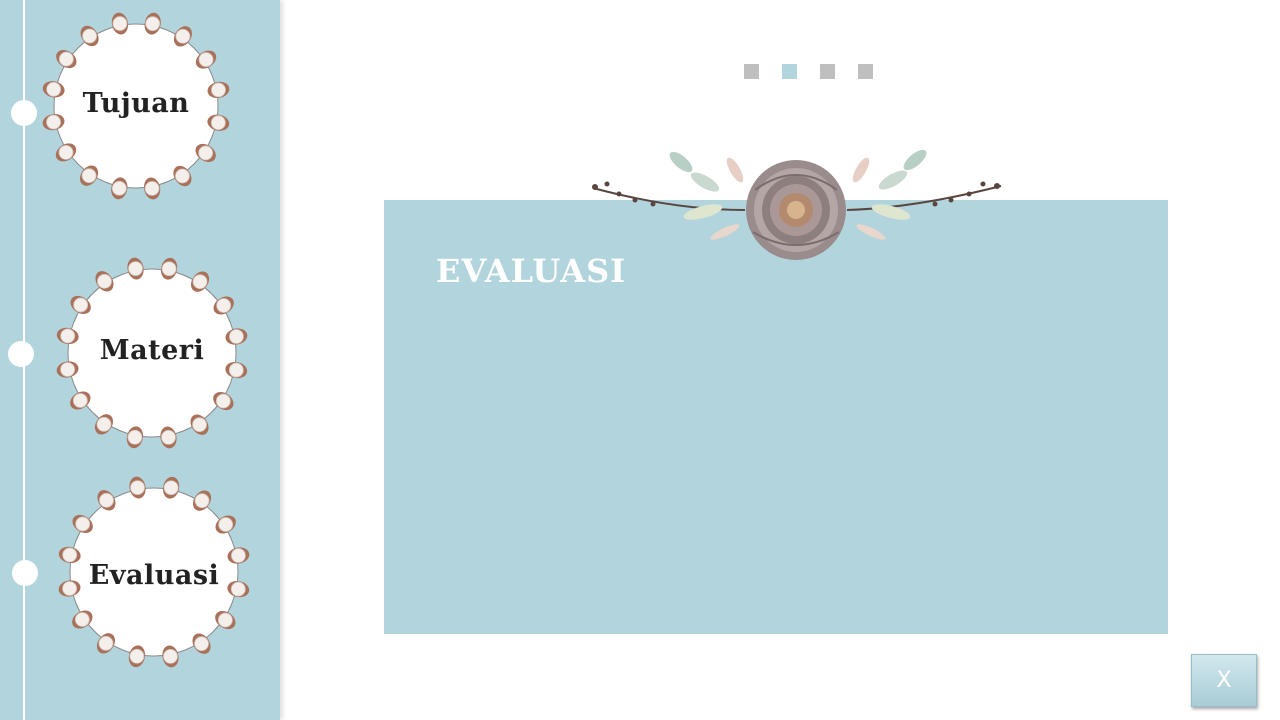  Describe the element at coordinates (154, 575) in the screenshot. I see `sidebar-item-label: Evaluasi` at that location.